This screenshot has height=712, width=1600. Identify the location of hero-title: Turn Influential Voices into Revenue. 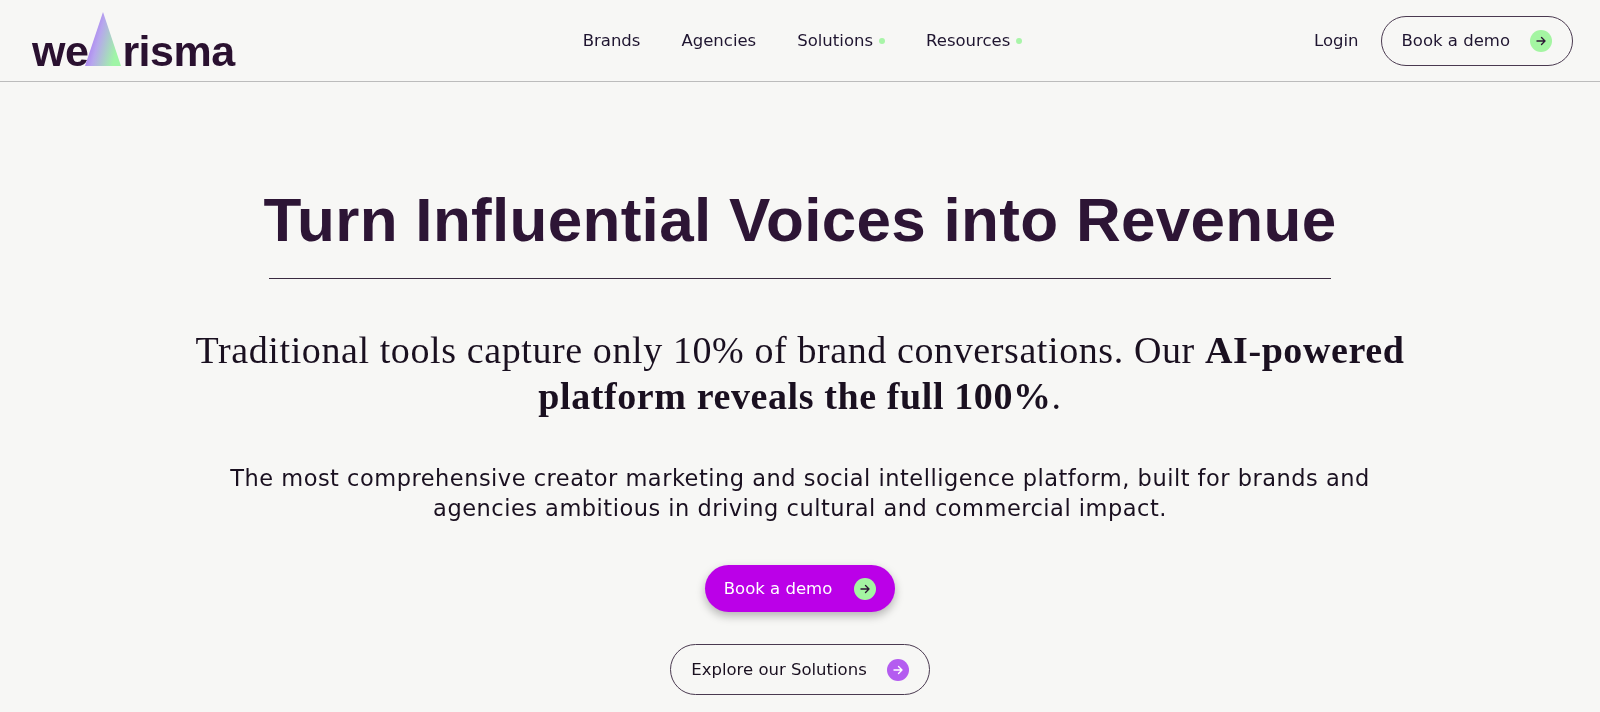
(800, 220).